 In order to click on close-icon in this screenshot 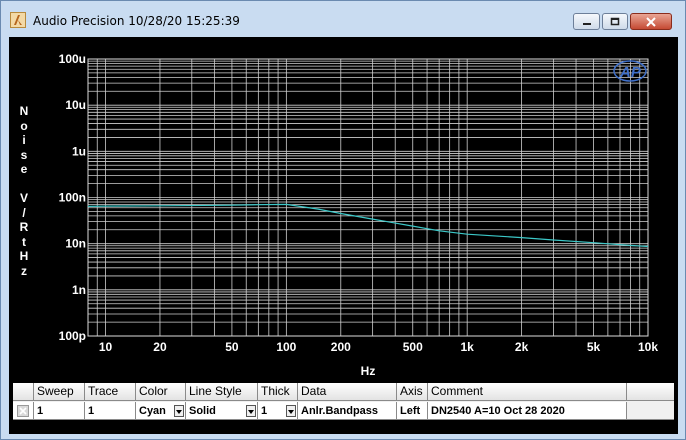, I will do `click(651, 21)`.